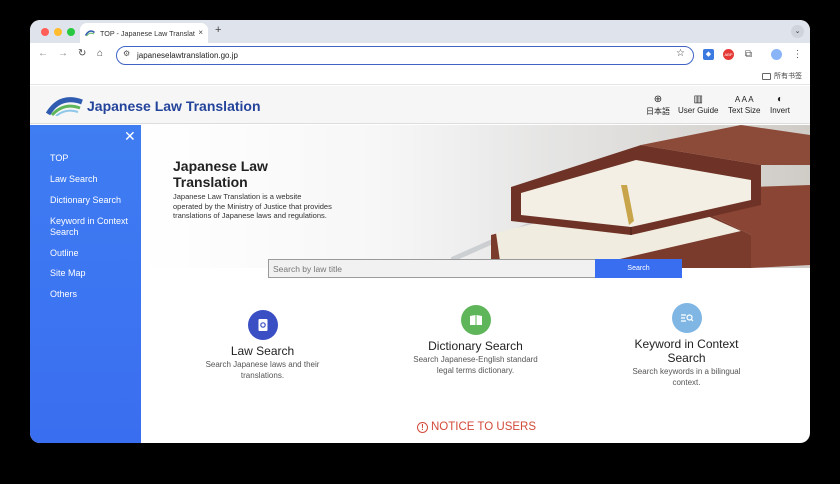  I want to click on bookmark-star-icon: ☆, so click(680, 54).